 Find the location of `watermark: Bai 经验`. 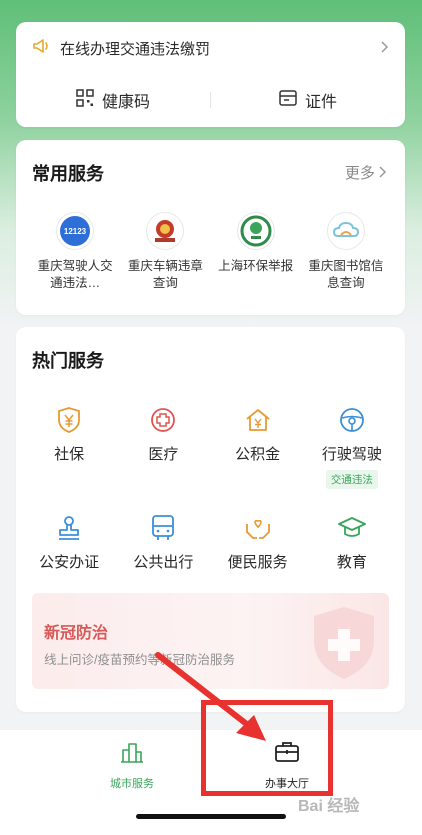

watermark: Bai 经验 is located at coordinates (329, 806).